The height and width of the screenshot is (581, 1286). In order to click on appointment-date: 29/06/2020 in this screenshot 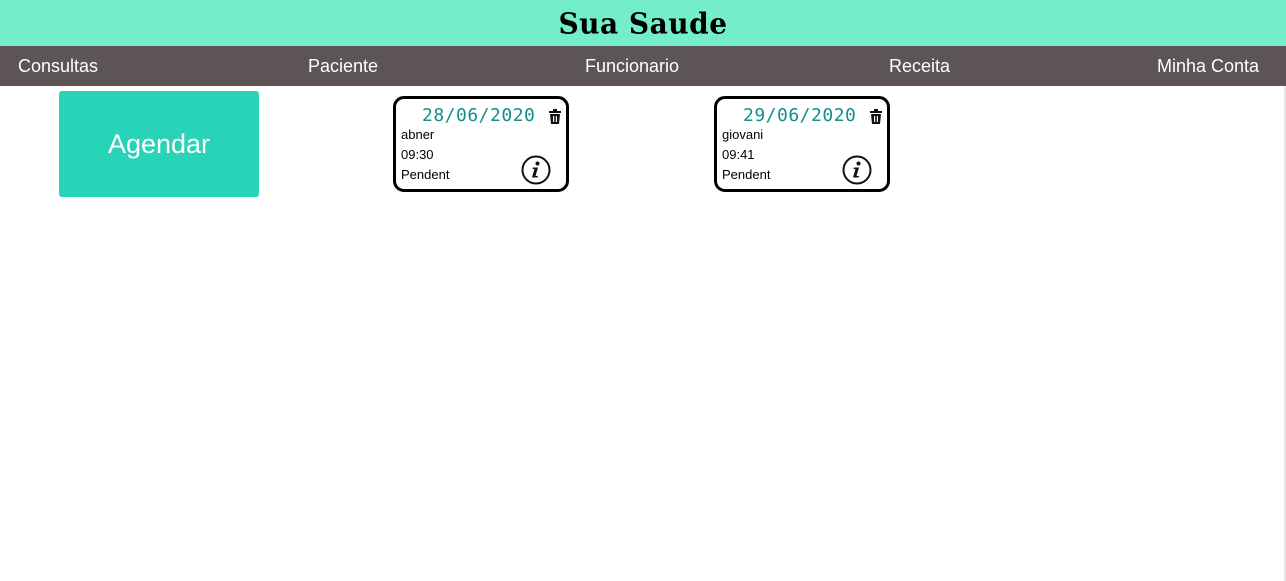, I will do `click(800, 115)`.